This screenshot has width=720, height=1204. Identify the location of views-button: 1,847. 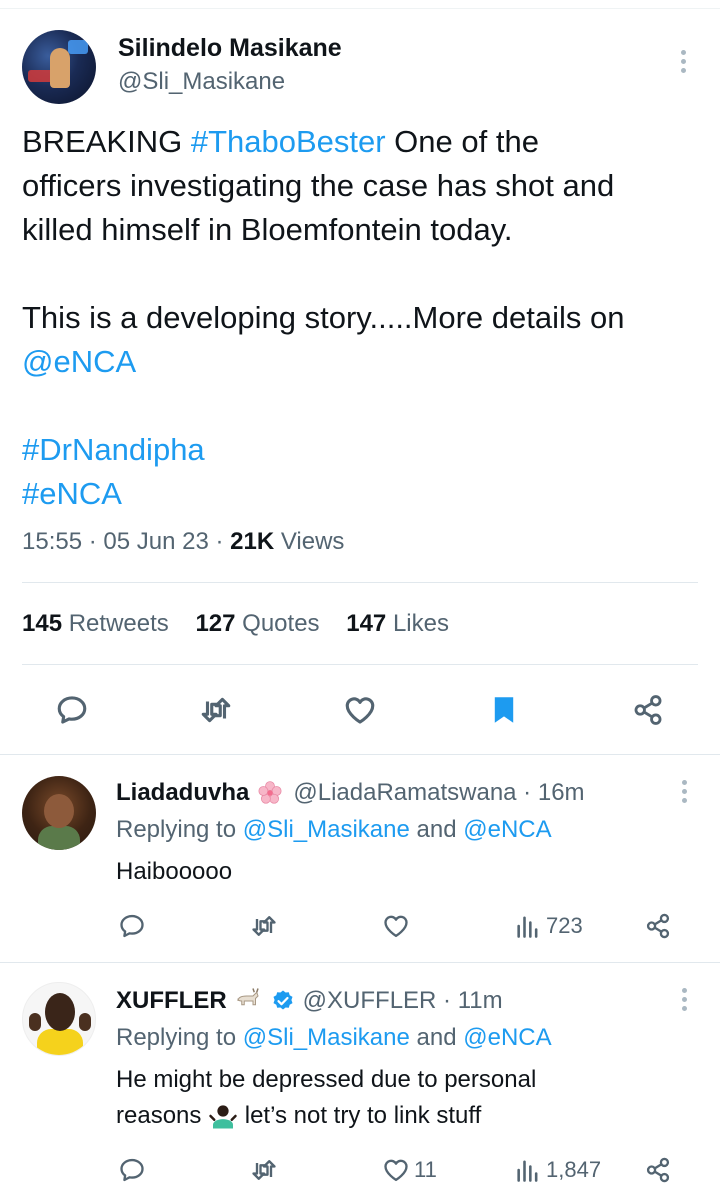
(557, 1170).